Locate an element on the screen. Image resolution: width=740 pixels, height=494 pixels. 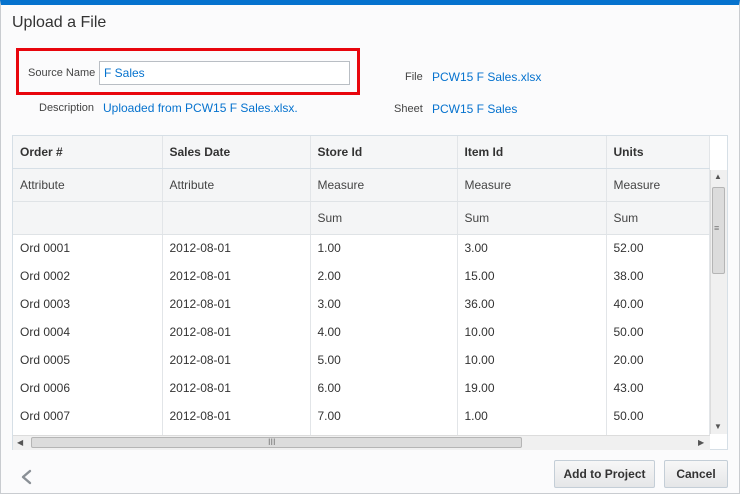
scroll-down-icon: ▼ is located at coordinates (718, 427).